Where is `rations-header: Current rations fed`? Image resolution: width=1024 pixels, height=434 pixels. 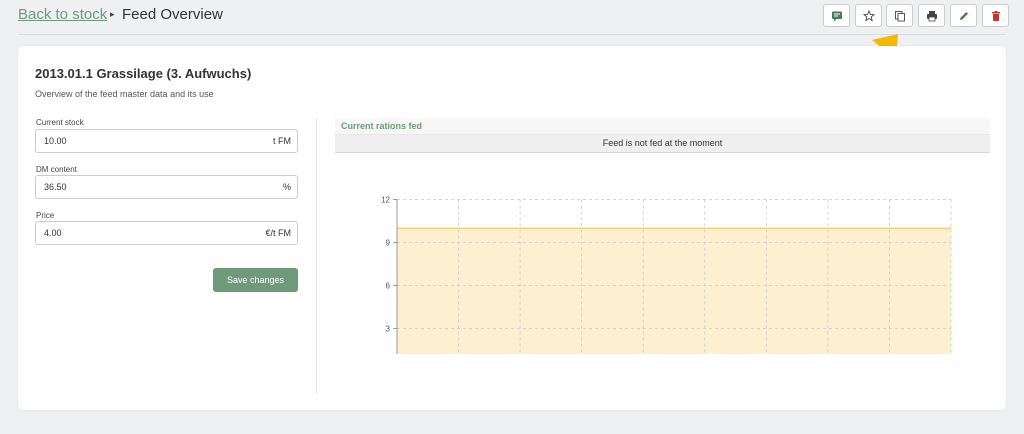
rations-header: Current rations fed is located at coordinates (662, 126).